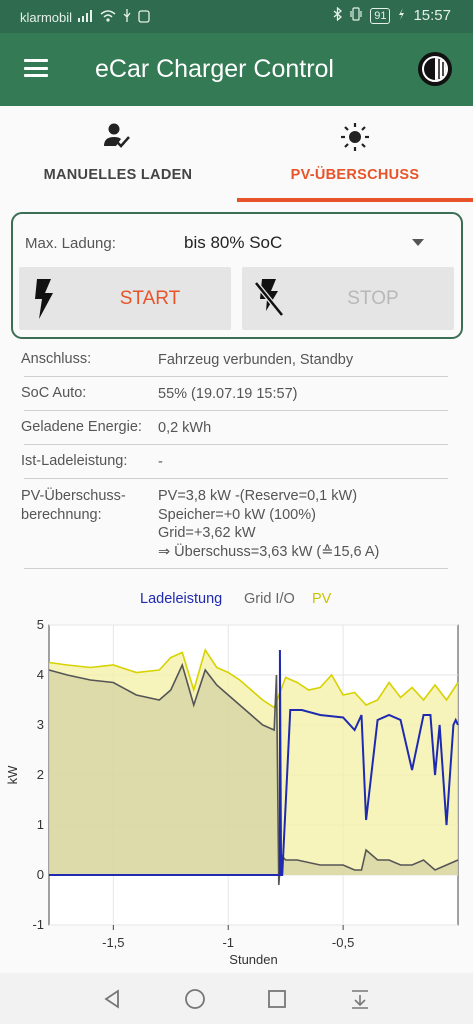 This screenshot has height=1024, width=473. What do you see at coordinates (112, 999) in the screenshot?
I see `back-icon` at bounding box center [112, 999].